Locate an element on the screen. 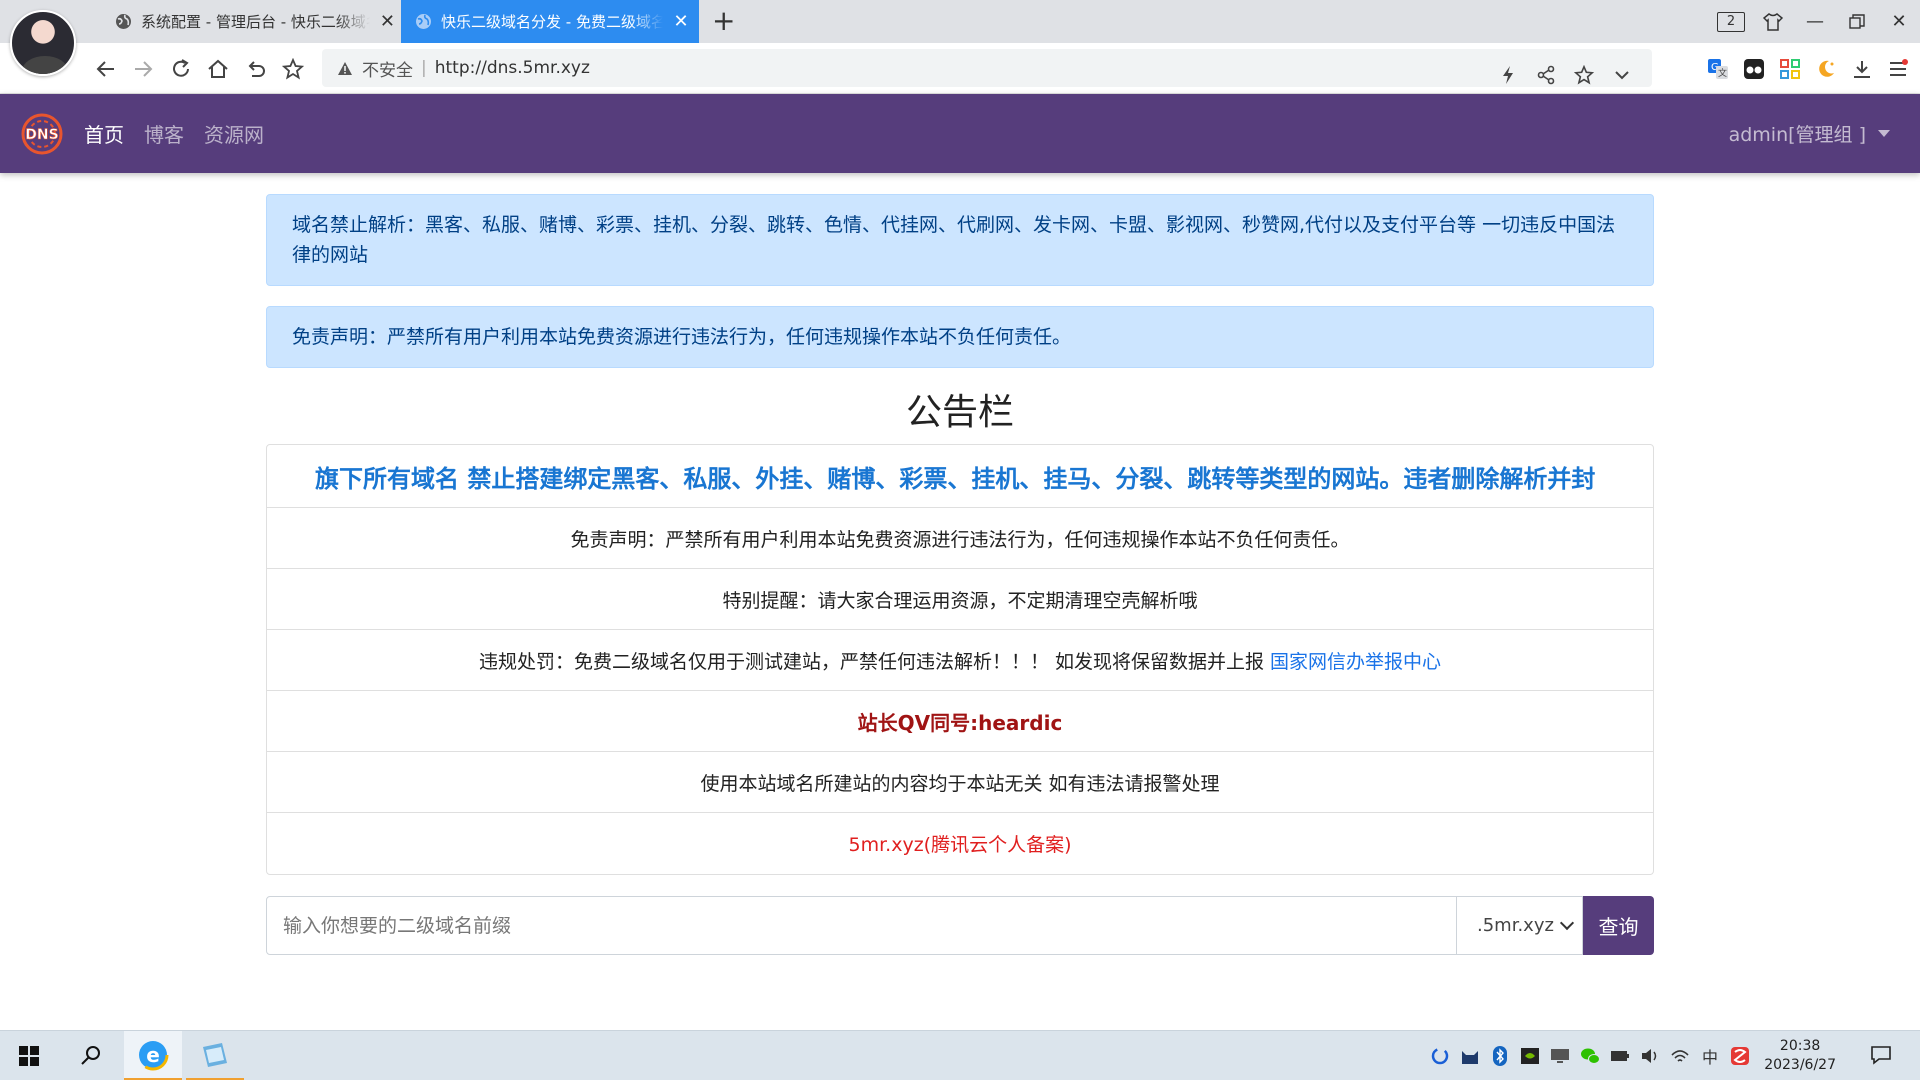 The width and height of the screenshot is (1920, 1080). suffix-select: .5mr.xyz is located at coordinates (1520, 925).